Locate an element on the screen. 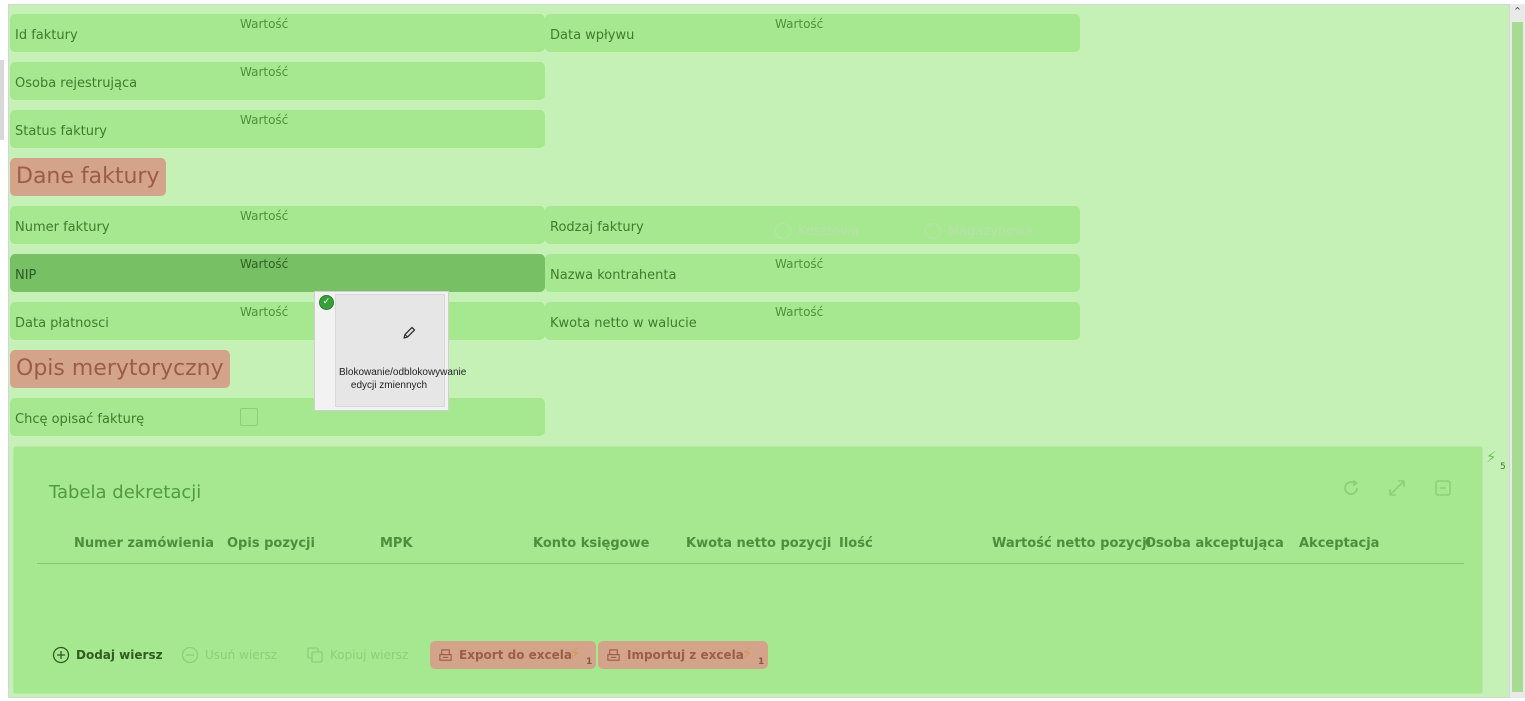  section-dane-faktury: Dane faktury is located at coordinates (88, 177).